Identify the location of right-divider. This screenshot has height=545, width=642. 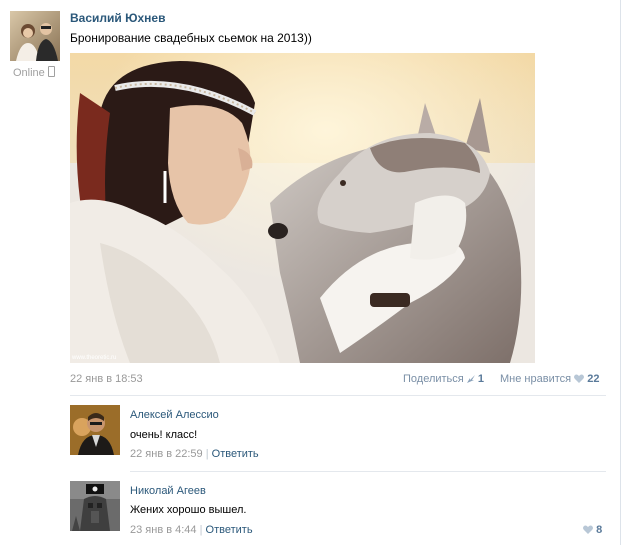
(620, 272).